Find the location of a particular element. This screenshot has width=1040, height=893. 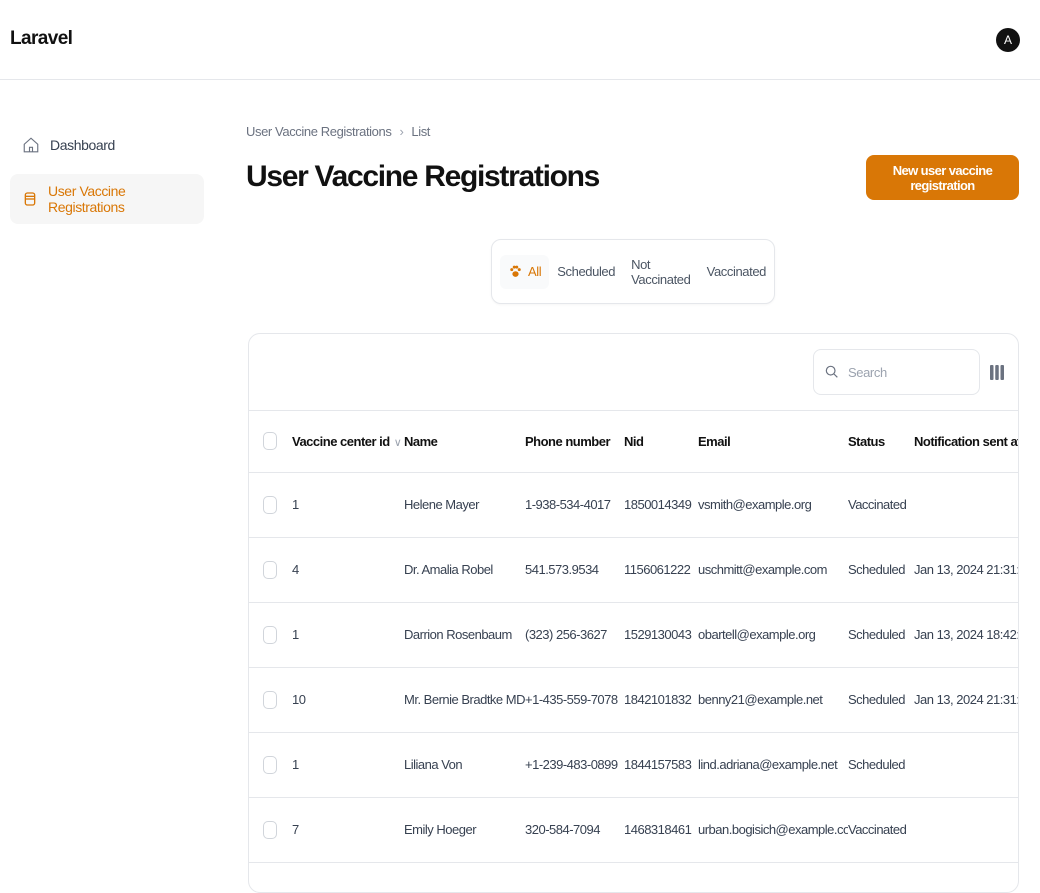

cell-nid: 1468318461 is located at coordinates (661, 830).